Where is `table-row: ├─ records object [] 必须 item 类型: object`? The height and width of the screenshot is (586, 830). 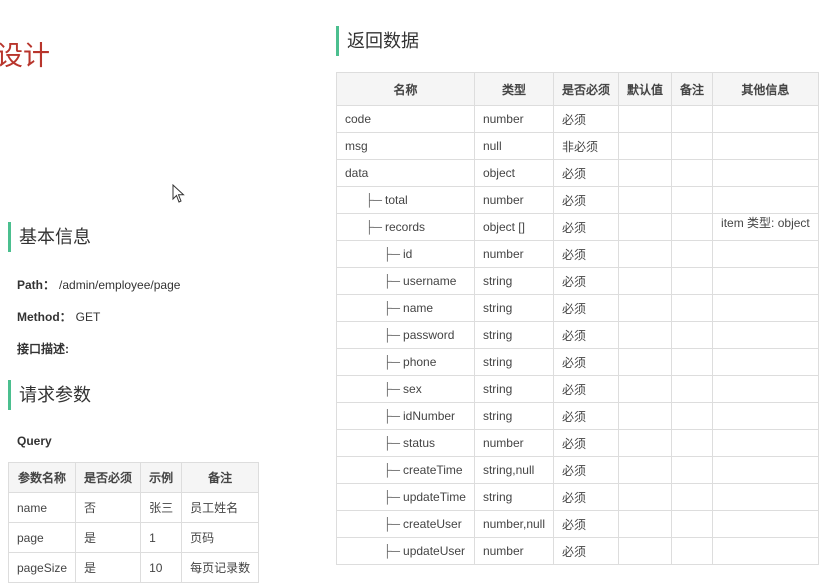 table-row: ├─ records object [] 必须 item 类型: object is located at coordinates (577, 227).